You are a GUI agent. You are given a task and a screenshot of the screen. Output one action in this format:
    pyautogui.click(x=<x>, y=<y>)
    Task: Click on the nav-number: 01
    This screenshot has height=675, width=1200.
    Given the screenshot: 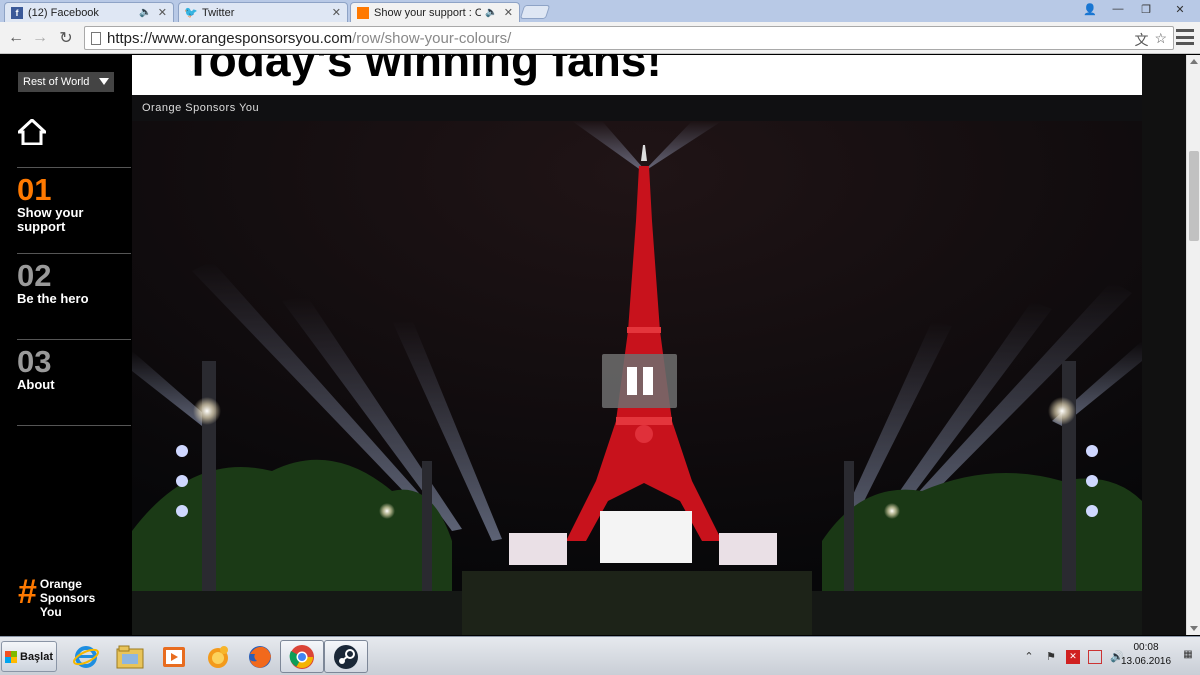 What is the action you would take?
    pyautogui.click(x=34, y=189)
    